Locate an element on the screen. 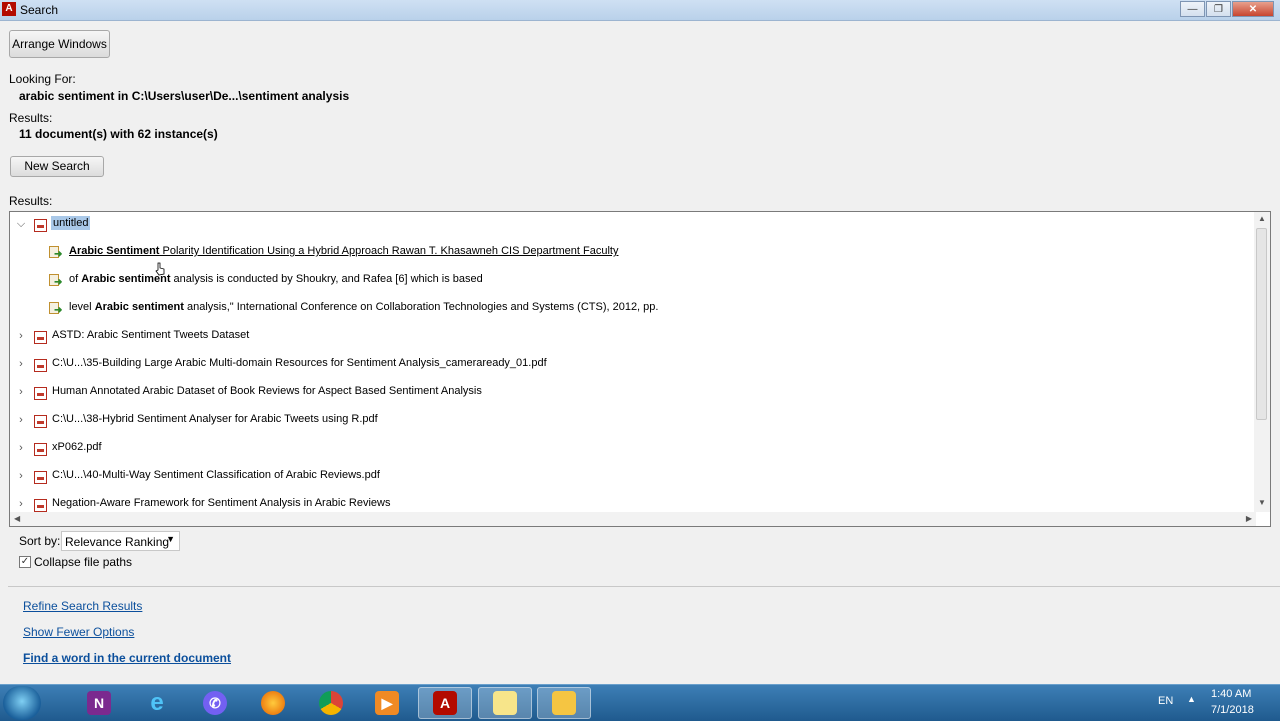 Image resolution: width=1280 pixels, height=721 pixels. internet-explorer-icon: e is located at coordinates (157, 702).